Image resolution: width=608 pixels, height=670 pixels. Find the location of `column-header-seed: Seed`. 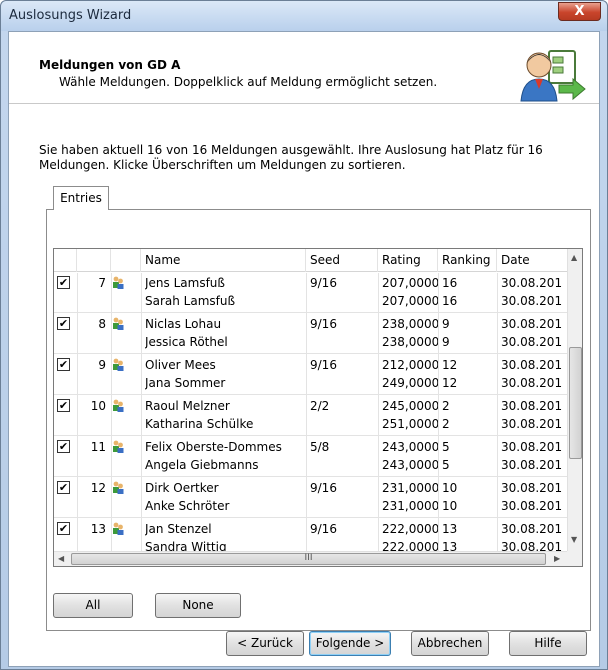

column-header-seed: Seed is located at coordinates (342, 260).